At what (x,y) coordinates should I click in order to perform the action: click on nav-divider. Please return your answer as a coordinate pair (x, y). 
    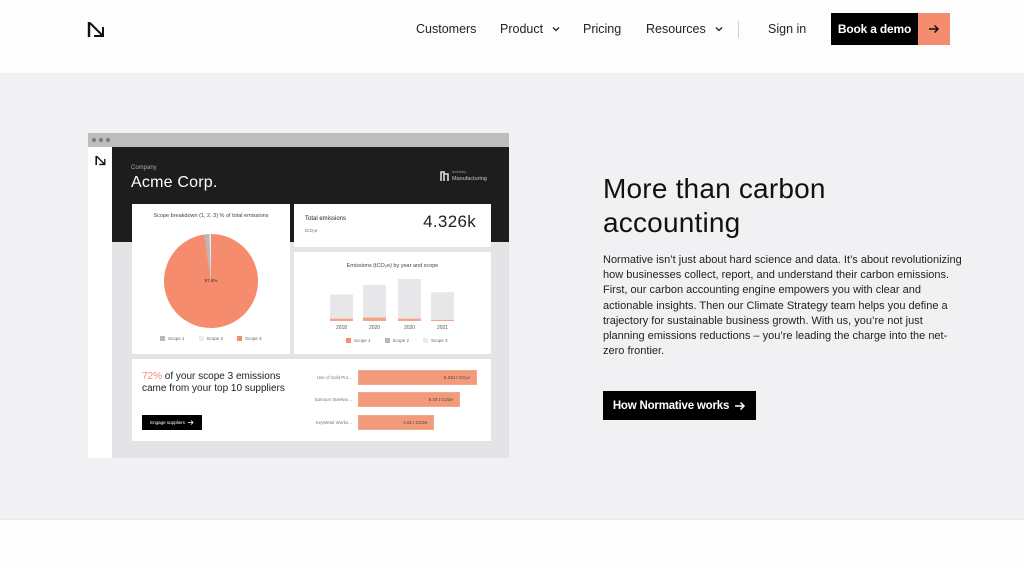
    Looking at the image, I should click on (738, 29).